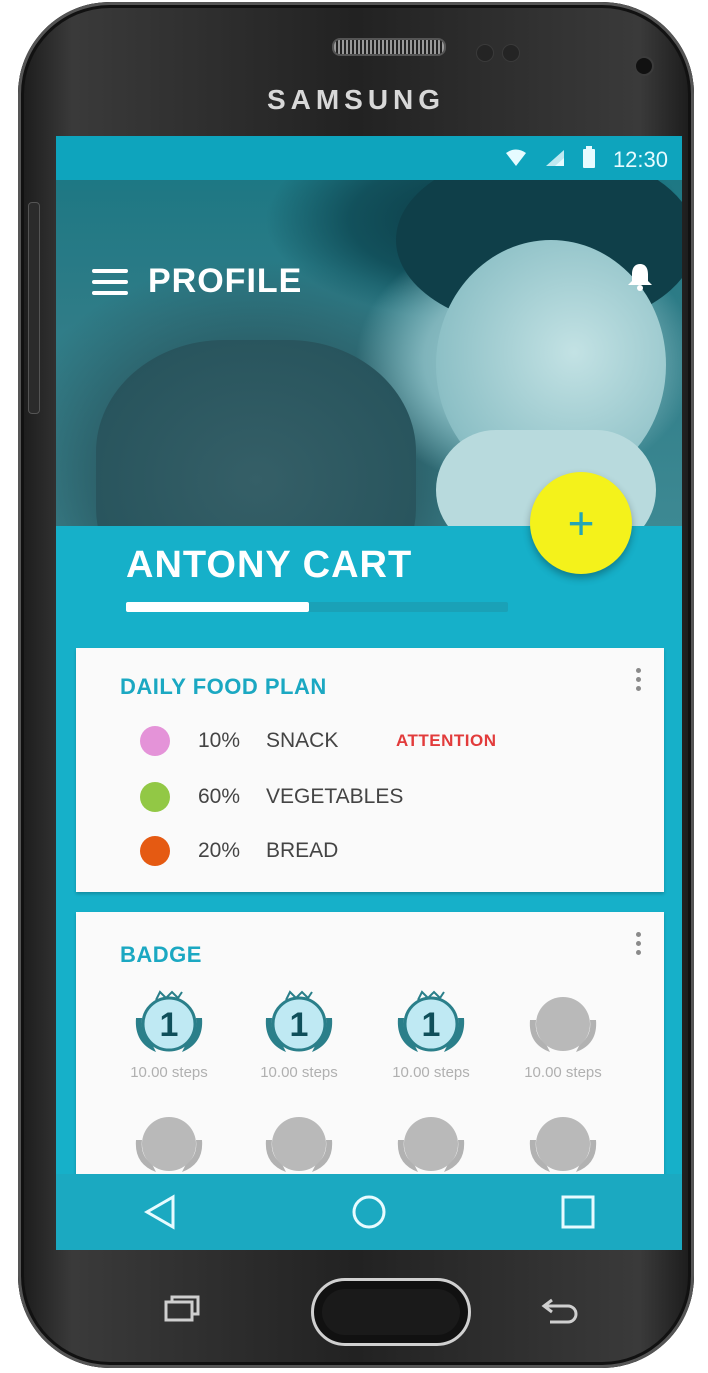  I want to click on food-name: BREAD, so click(302, 850).